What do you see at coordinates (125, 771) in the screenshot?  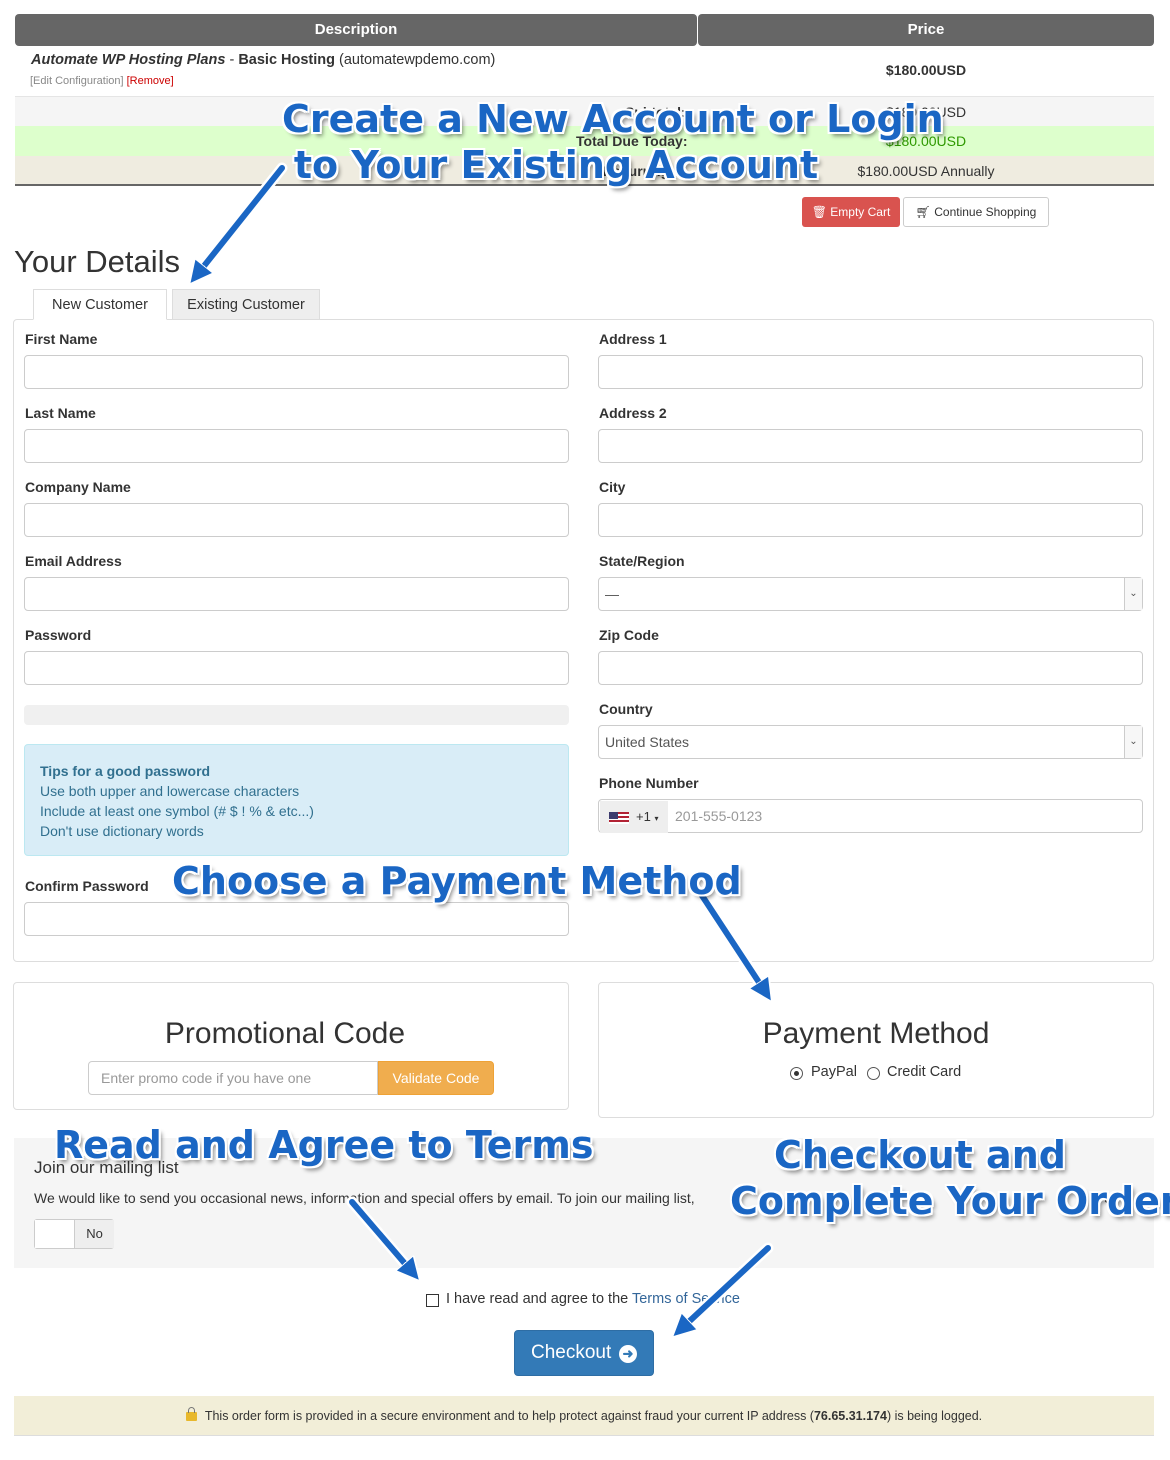 I see `password-tips-title: Tips for a good password` at bounding box center [125, 771].